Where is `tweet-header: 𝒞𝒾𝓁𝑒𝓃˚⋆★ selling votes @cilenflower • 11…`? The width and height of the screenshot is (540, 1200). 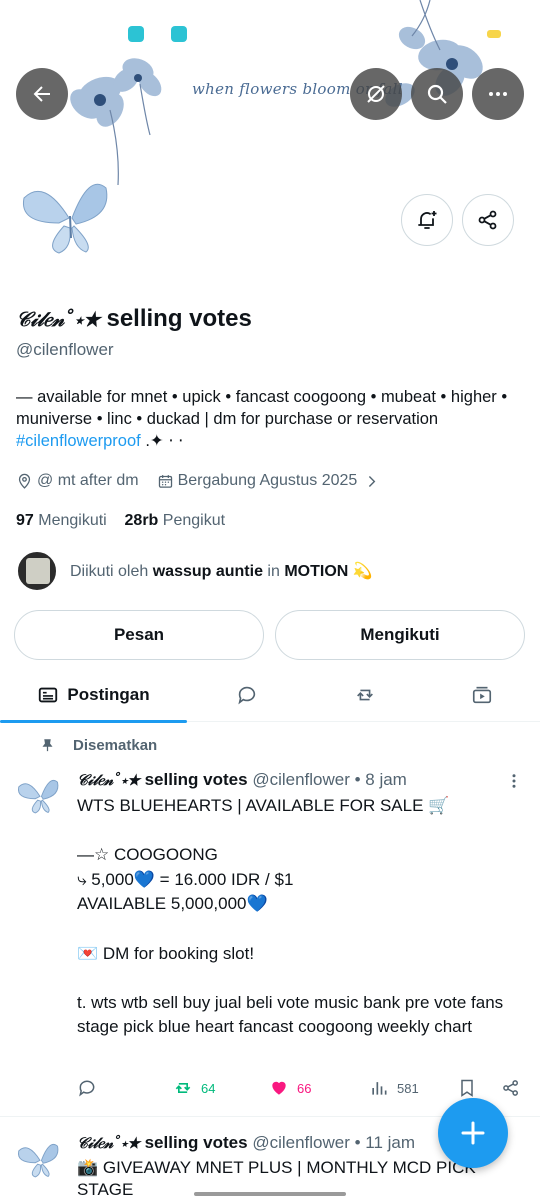 tweet-header: 𝒞𝒾𝓁𝑒𝓃˚⋆★ selling votes @cilenflower • 11… is located at coordinates (246, 1143).